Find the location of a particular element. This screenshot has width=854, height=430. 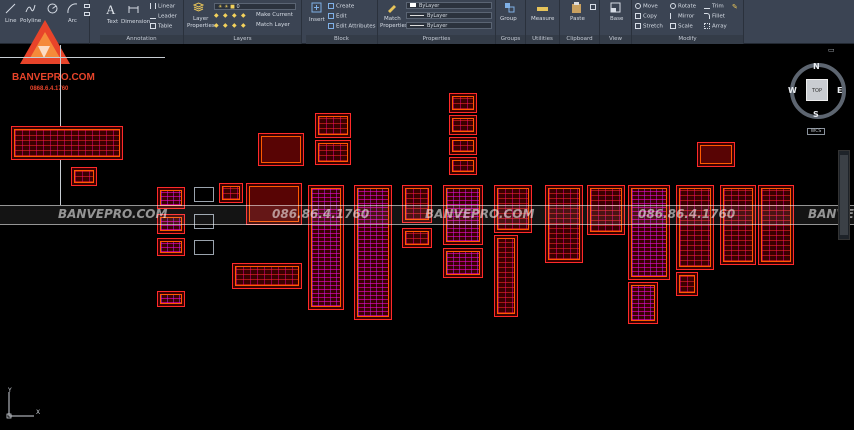

edit-tool: Edit is located at coordinates (337, 16).